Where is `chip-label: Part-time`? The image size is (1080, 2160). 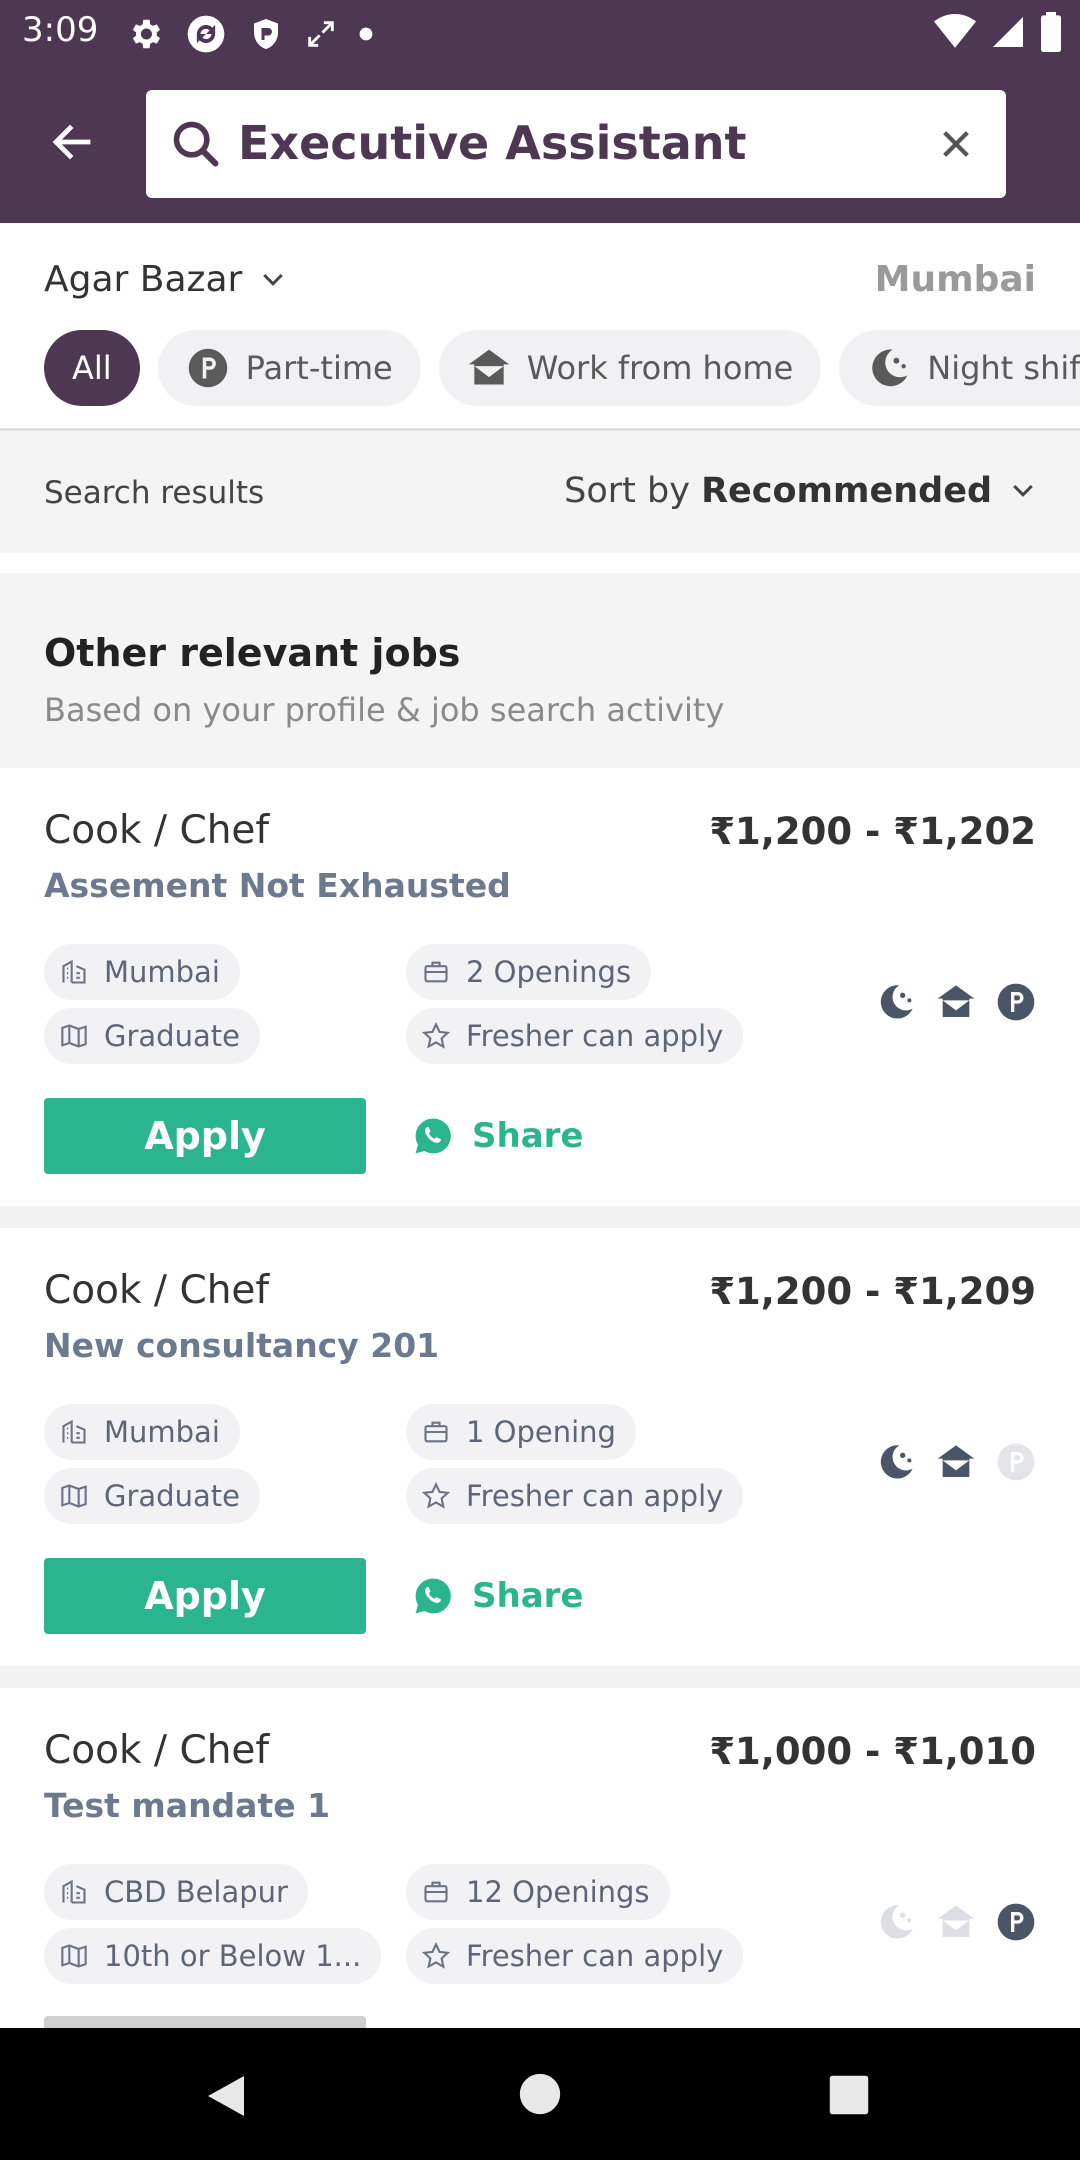 chip-label: Part-time is located at coordinates (319, 368).